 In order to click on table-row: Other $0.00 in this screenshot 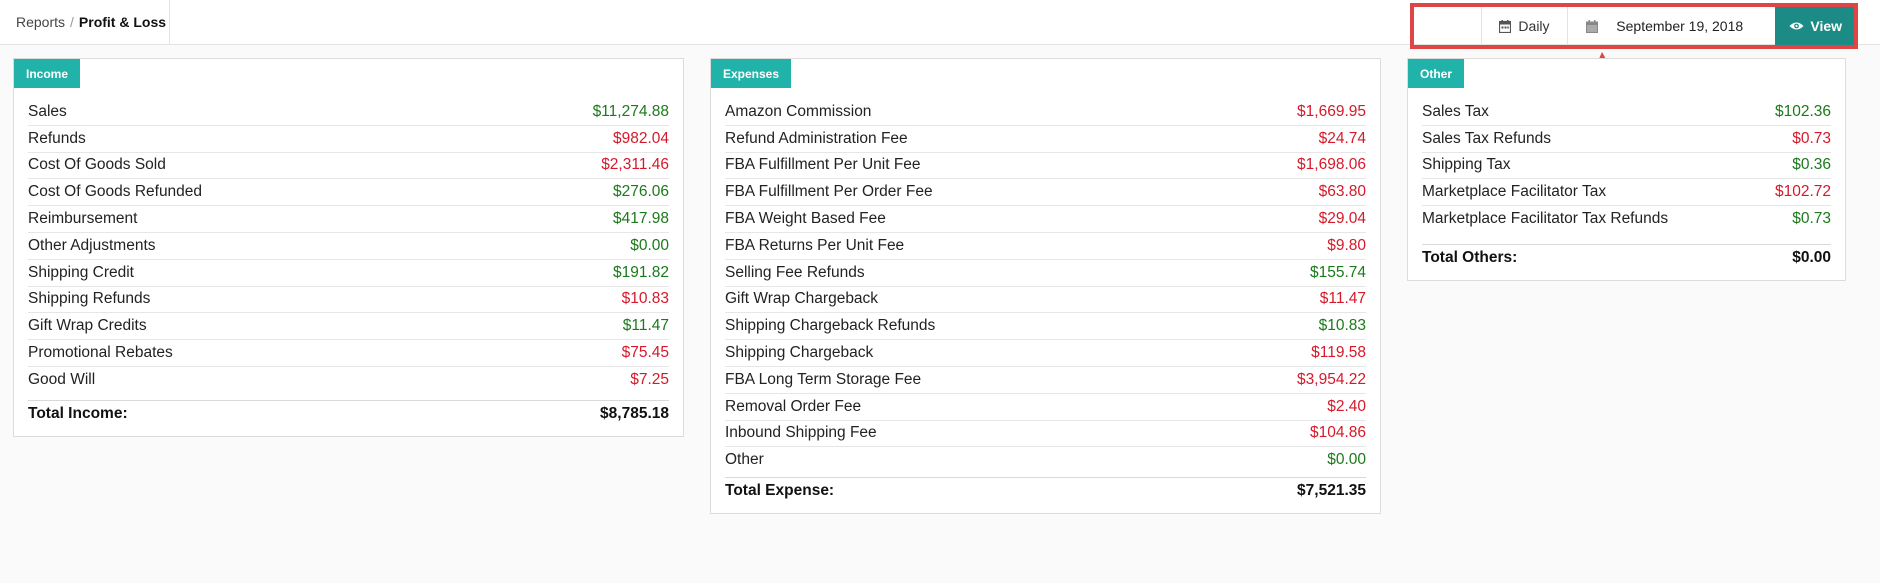, I will do `click(1045, 460)`.